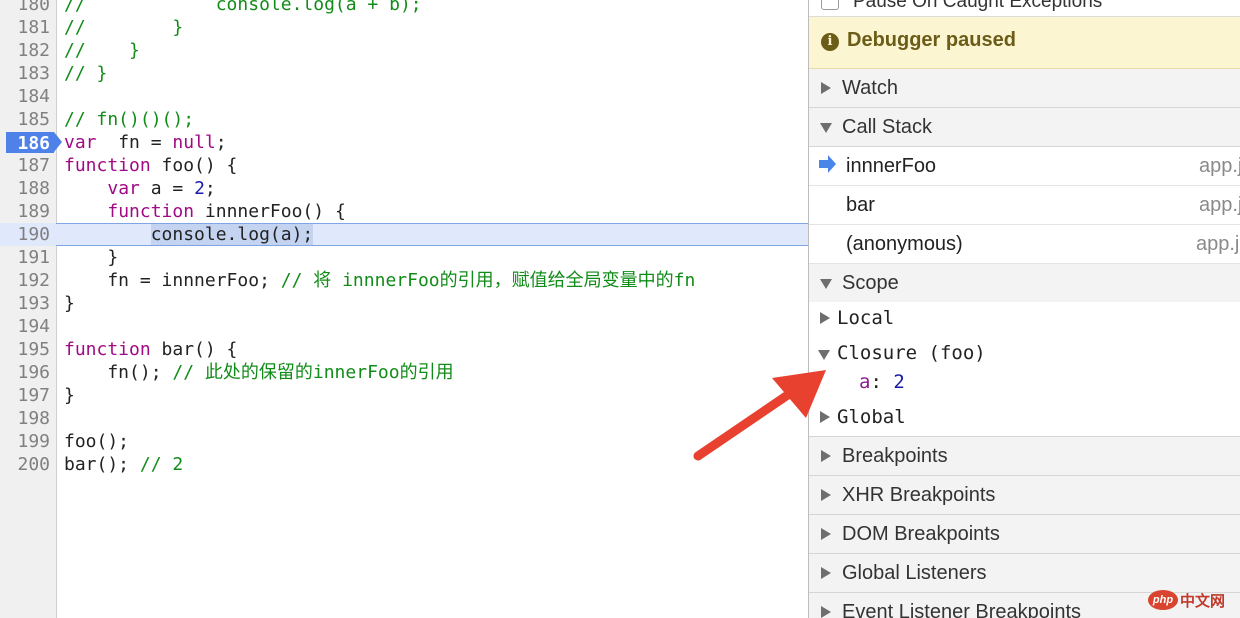  What do you see at coordinates (1024, 283) in the screenshot?
I see `scope-pane-header: Scope` at bounding box center [1024, 283].